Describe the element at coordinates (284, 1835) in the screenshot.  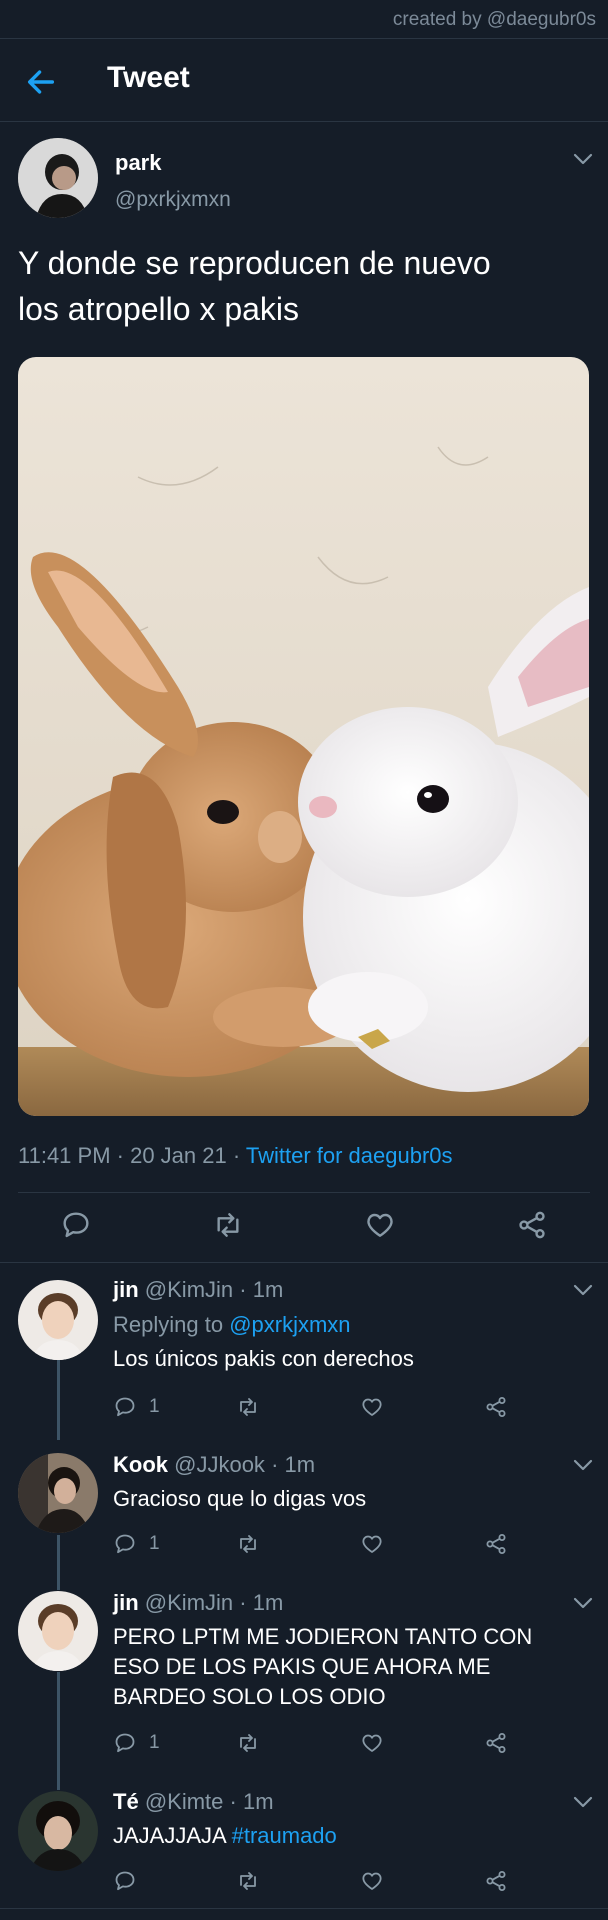
I see `hashtag-link: #traumado` at that location.